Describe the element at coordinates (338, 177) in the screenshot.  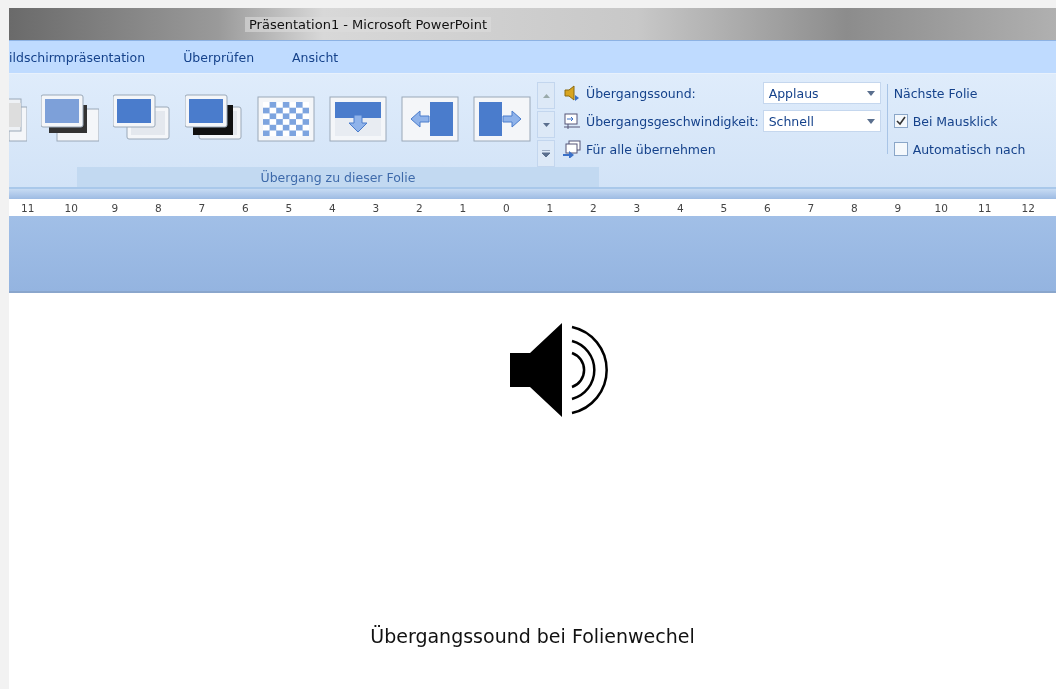
I see `group-label: Übergang zu dieser Folie` at that location.